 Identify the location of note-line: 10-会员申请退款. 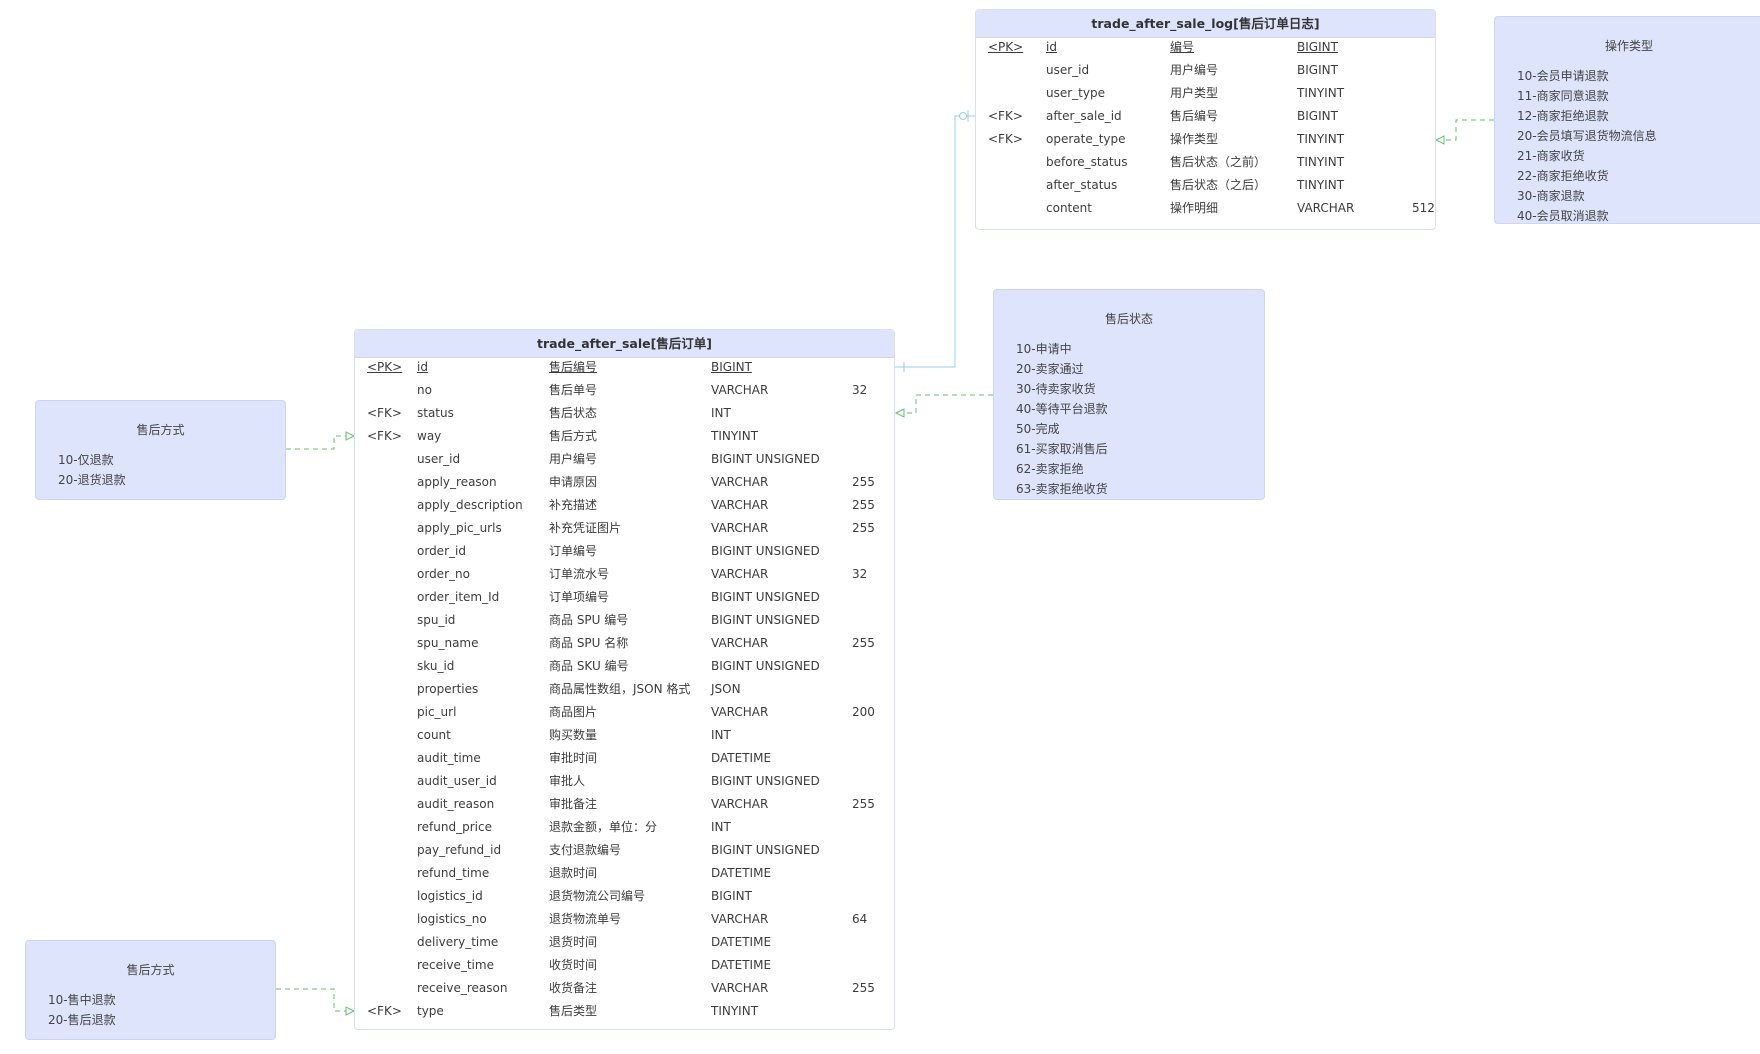
(1563, 76).